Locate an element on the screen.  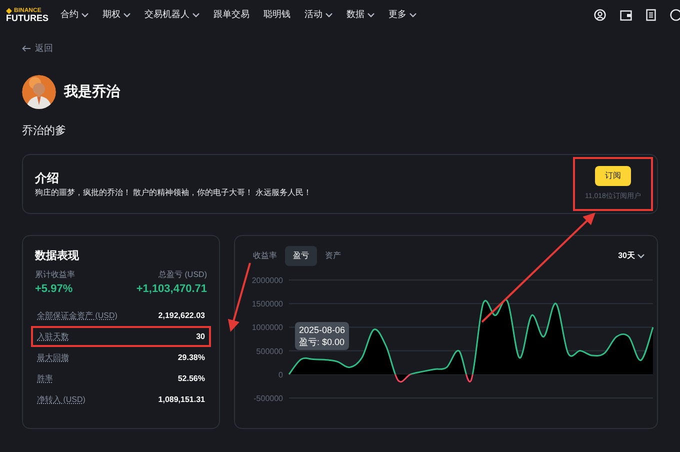
back-link: 返回 is located at coordinates (340, 49).